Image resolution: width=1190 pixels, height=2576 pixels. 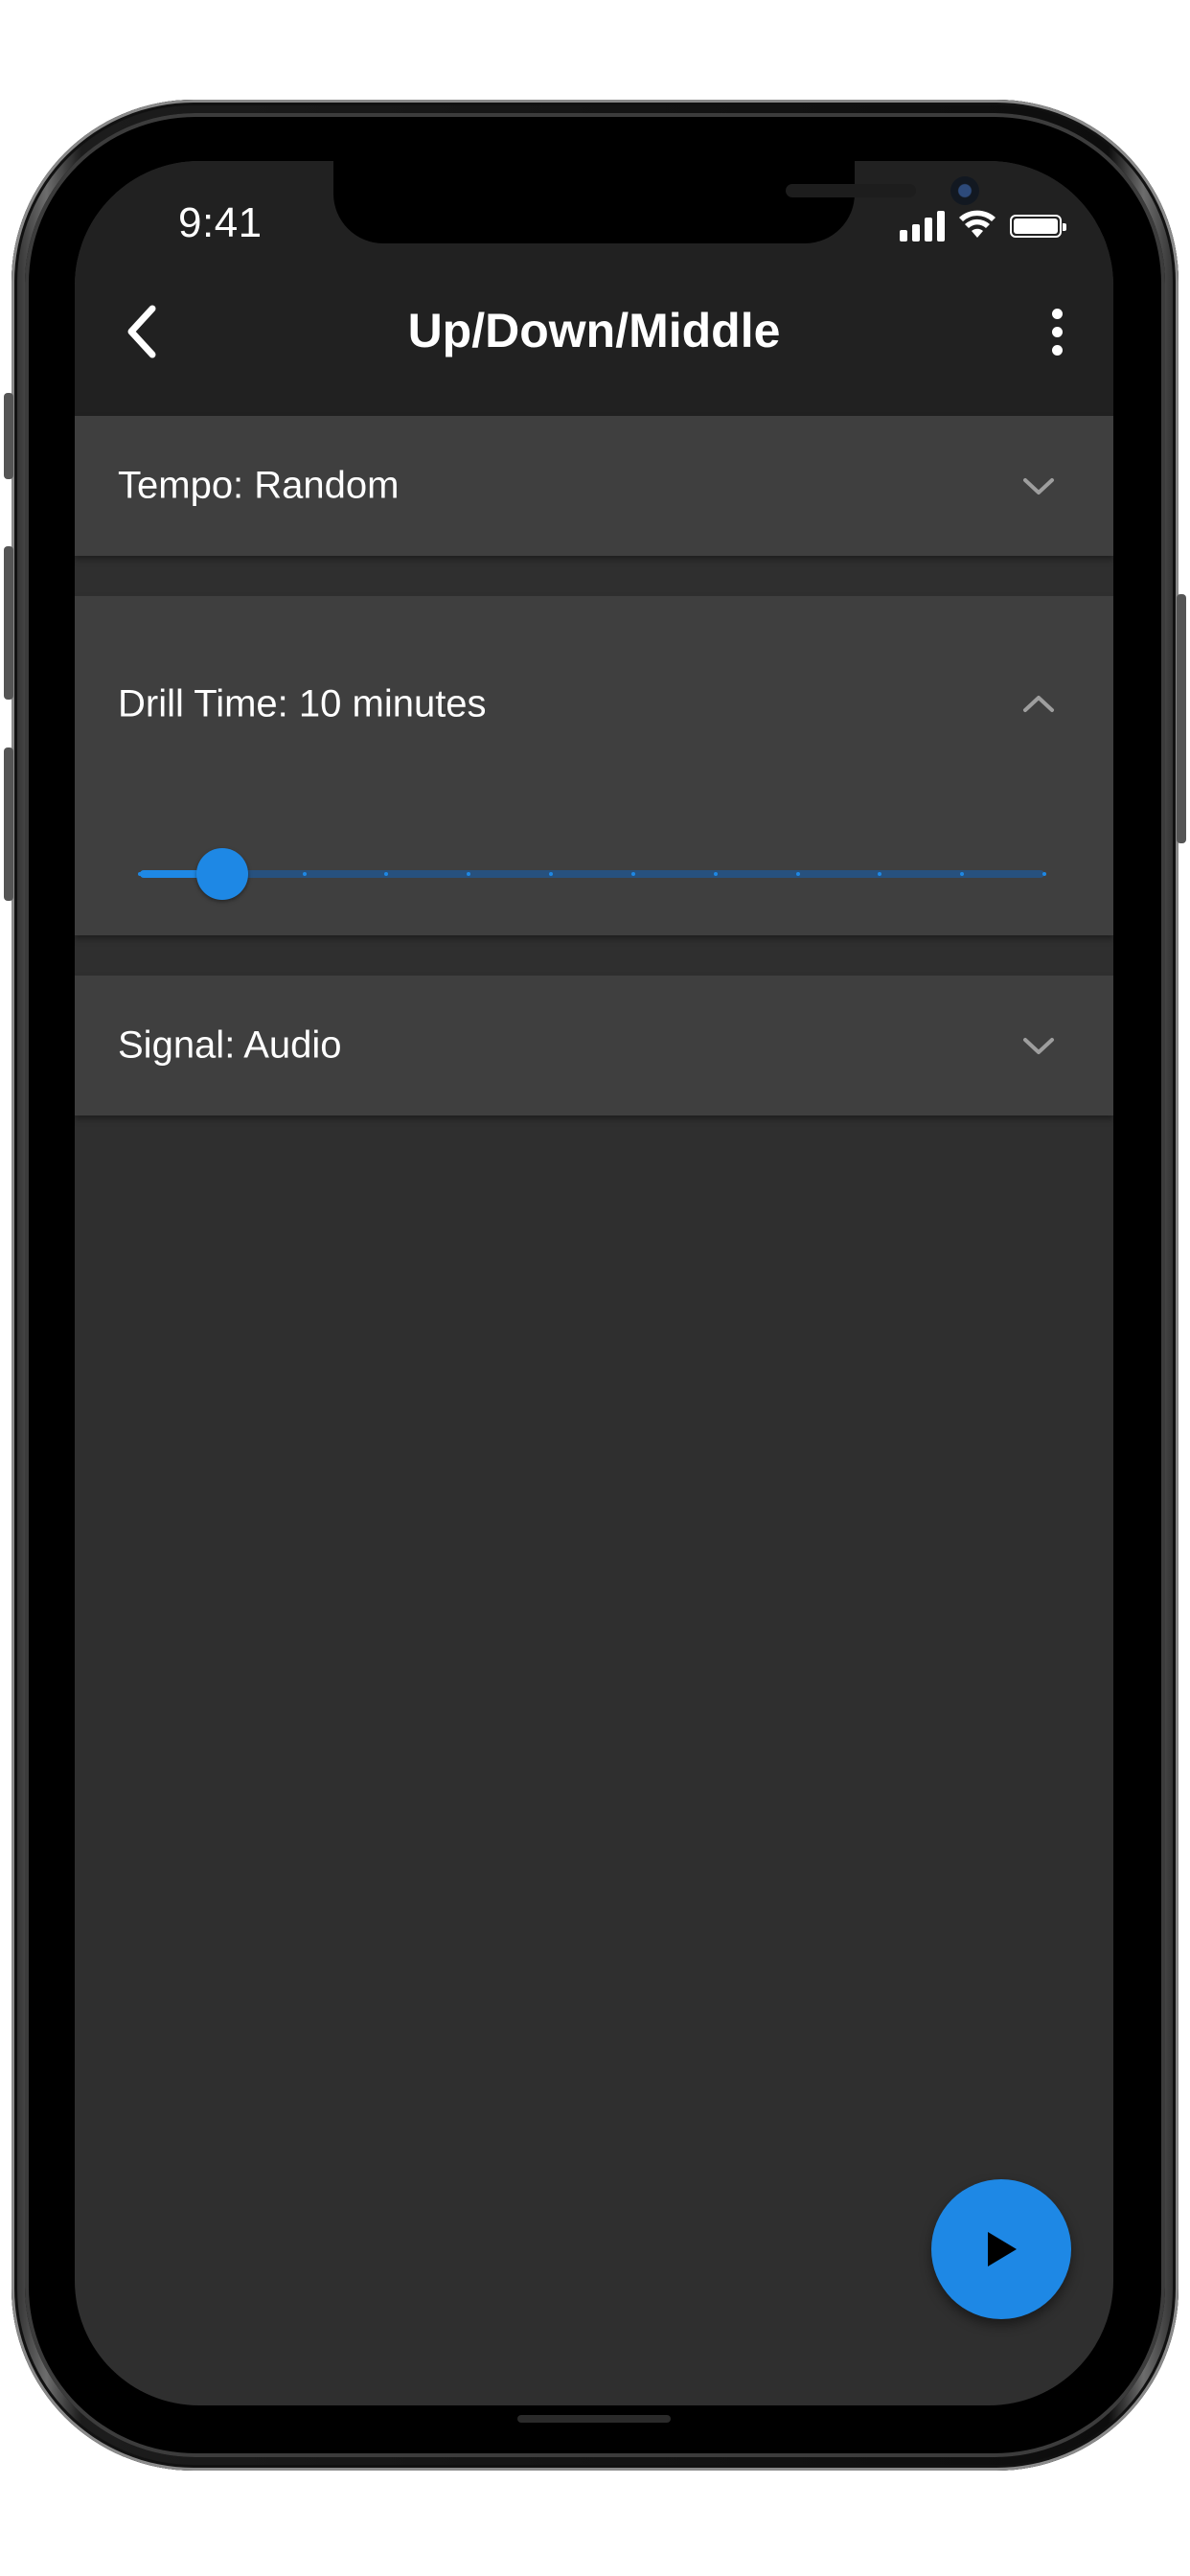 I want to click on tempo-panel-header: Tempo: Random, so click(x=594, y=486).